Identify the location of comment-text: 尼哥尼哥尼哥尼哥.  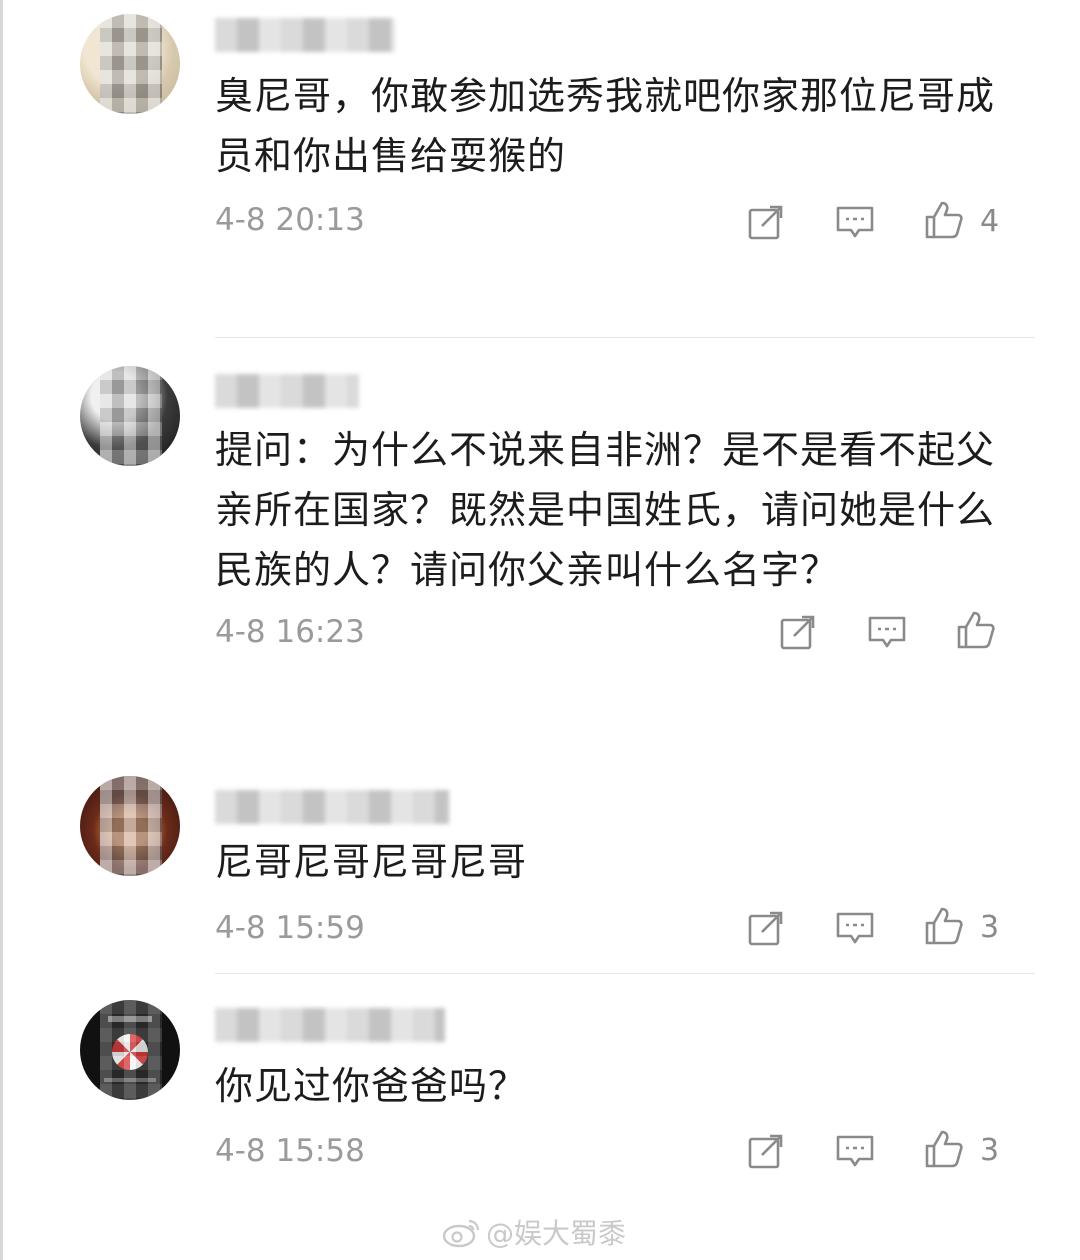
(371, 862).